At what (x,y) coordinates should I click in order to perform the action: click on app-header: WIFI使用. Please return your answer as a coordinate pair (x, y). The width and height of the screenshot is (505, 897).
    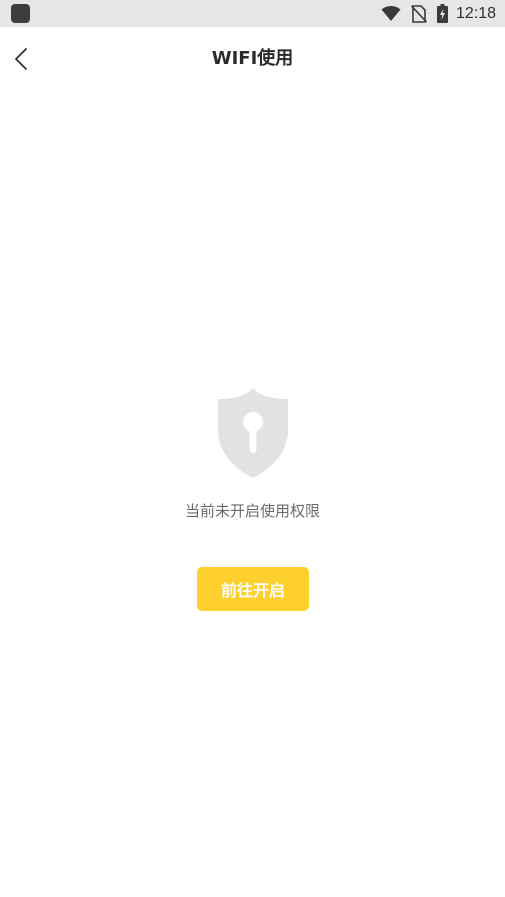
    Looking at the image, I should click on (252, 59).